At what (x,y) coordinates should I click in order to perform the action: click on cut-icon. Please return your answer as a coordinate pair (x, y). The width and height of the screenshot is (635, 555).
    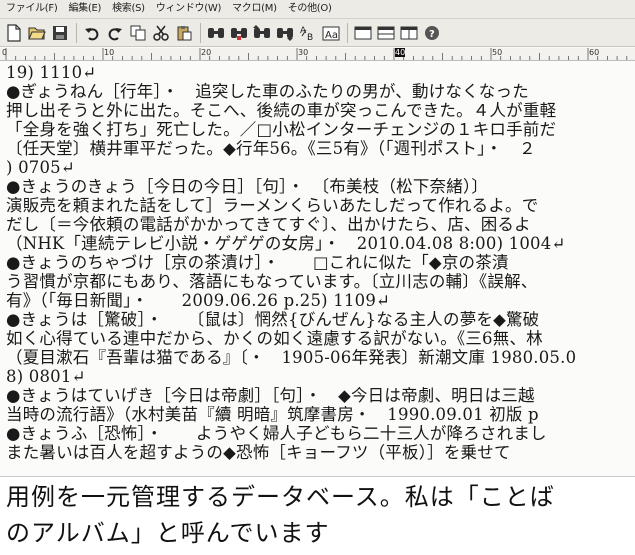
    Looking at the image, I should click on (161, 33).